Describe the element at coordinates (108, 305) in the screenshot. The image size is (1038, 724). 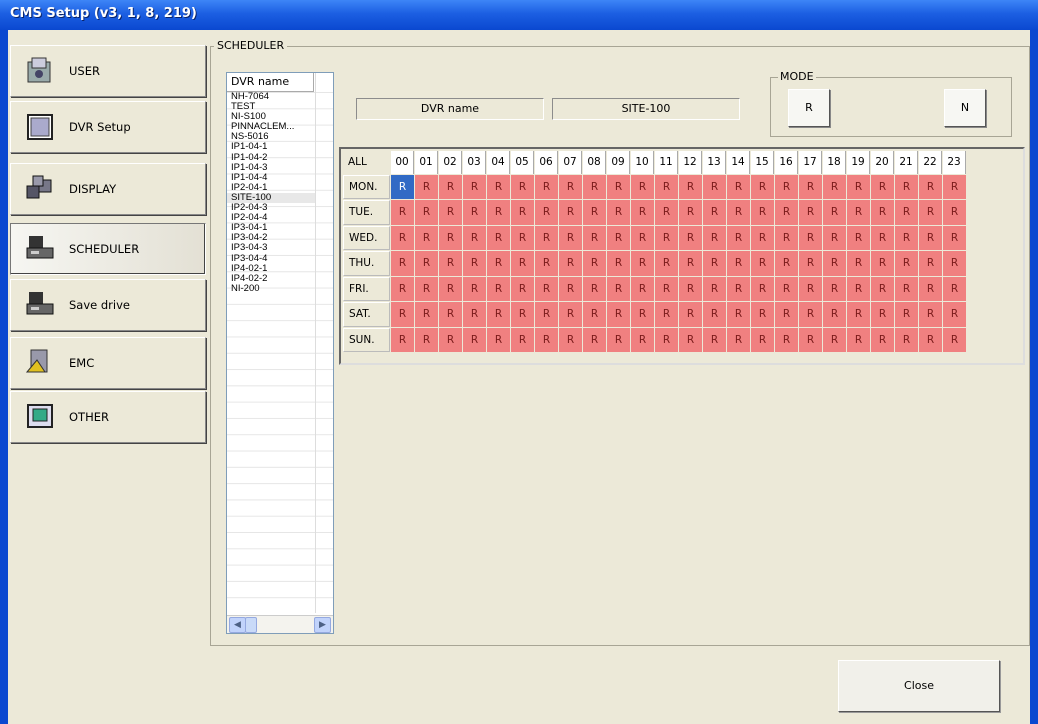
I see `nav-save-drive-button: Save drive` at that location.